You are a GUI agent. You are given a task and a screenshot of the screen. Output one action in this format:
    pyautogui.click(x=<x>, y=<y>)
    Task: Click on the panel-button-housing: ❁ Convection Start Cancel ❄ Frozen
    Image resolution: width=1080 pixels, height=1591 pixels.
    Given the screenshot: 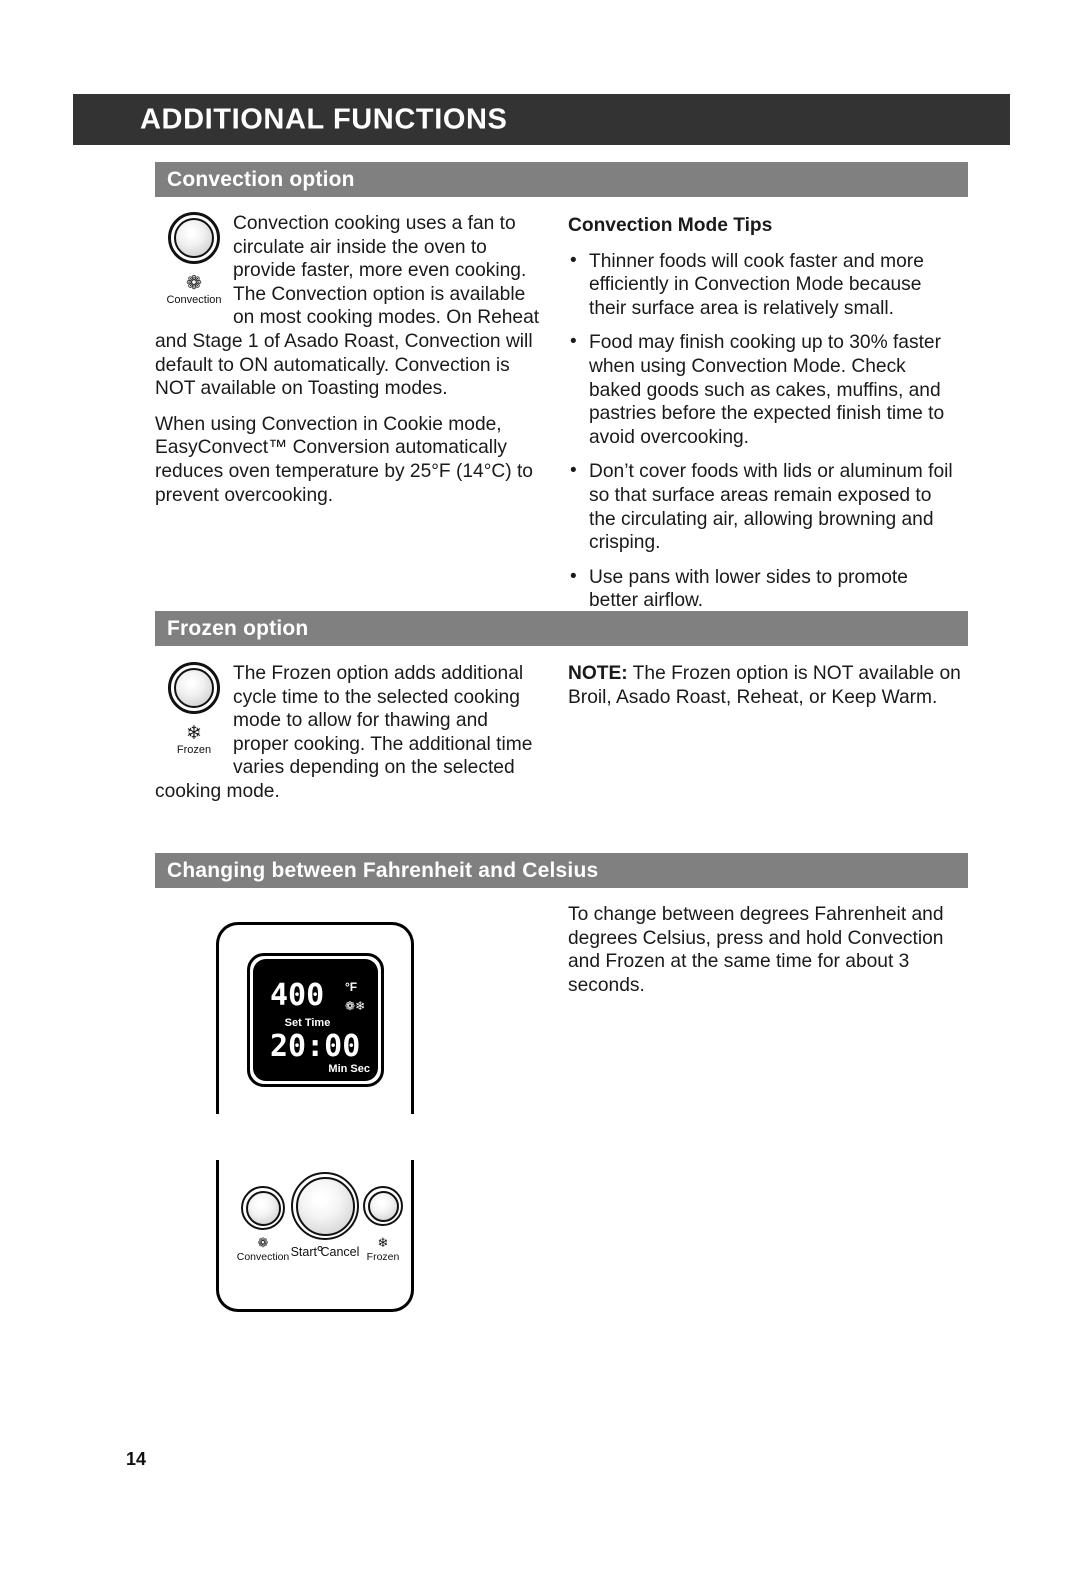 What is the action you would take?
    pyautogui.click(x=315, y=1236)
    